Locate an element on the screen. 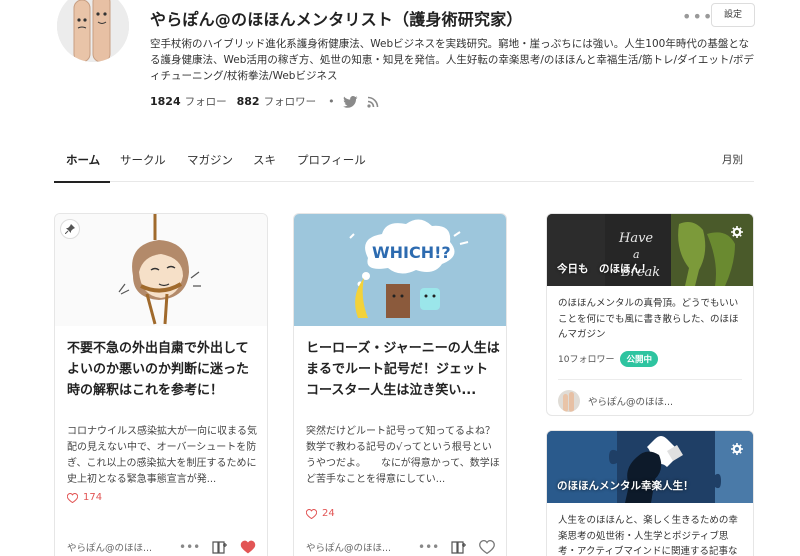 This screenshot has height=556, width=800. follow-label: フォロー is located at coordinates (206, 101).